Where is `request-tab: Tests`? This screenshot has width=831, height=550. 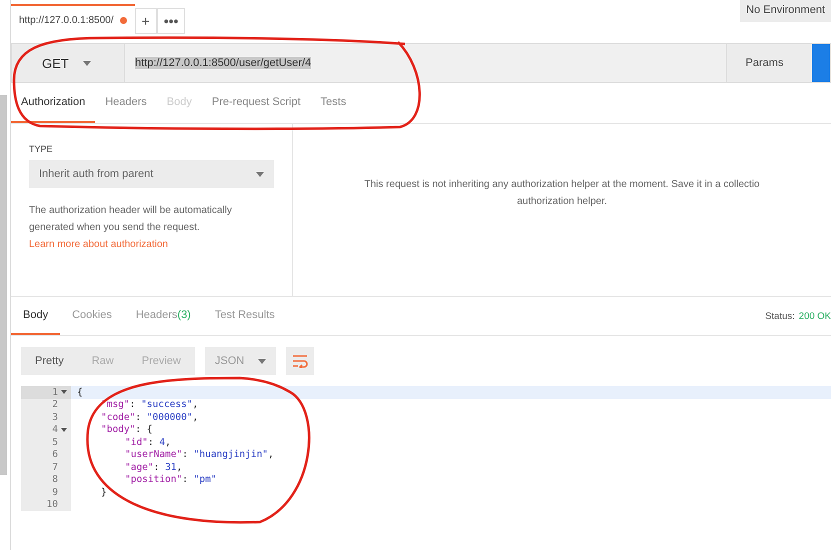 request-tab: Tests is located at coordinates (333, 103).